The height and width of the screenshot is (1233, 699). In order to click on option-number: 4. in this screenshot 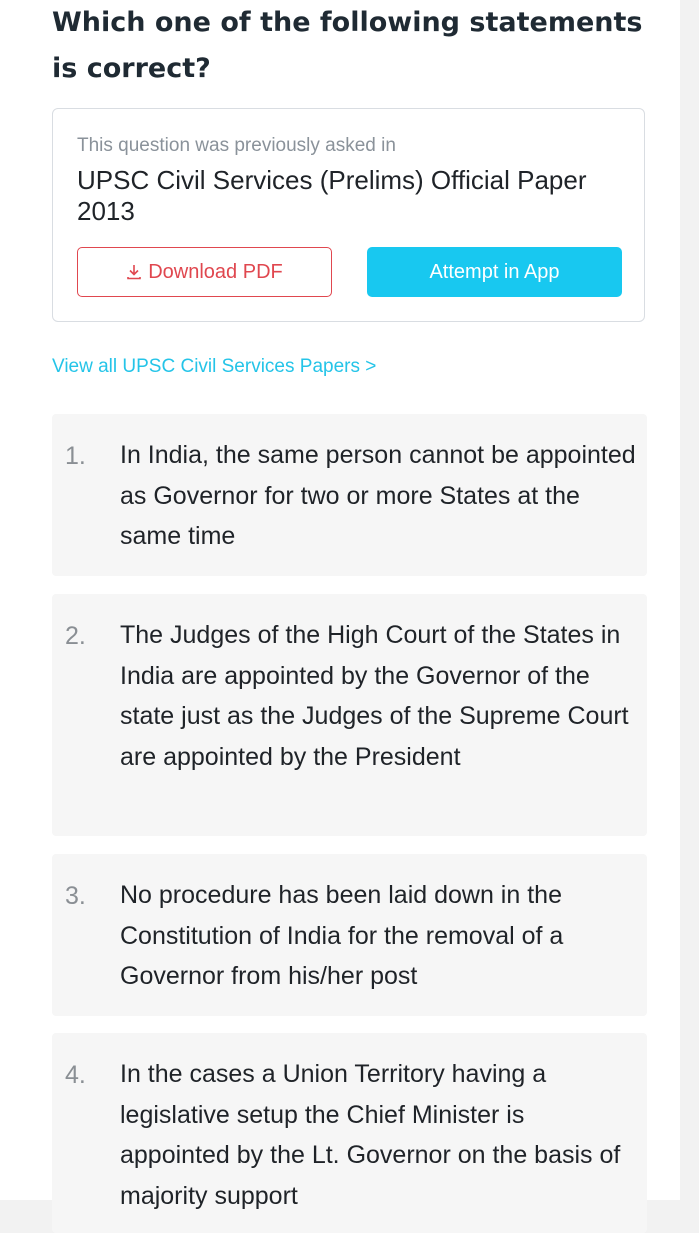, I will do `click(75, 1075)`.